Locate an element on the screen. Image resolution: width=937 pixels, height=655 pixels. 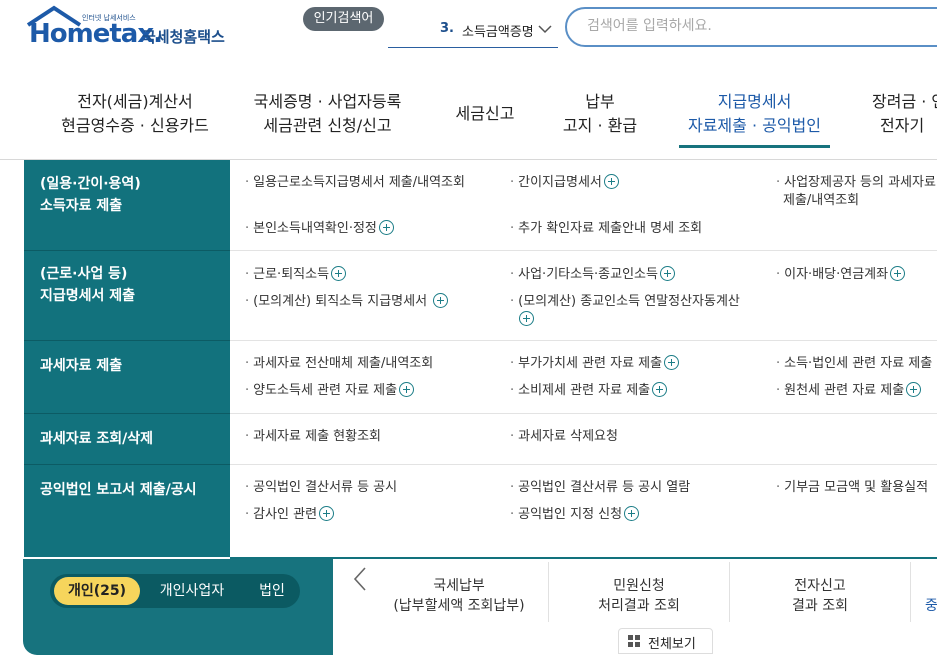
nav-incentive: 장려금 · 연 전자기 is located at coordinates (899, 114).